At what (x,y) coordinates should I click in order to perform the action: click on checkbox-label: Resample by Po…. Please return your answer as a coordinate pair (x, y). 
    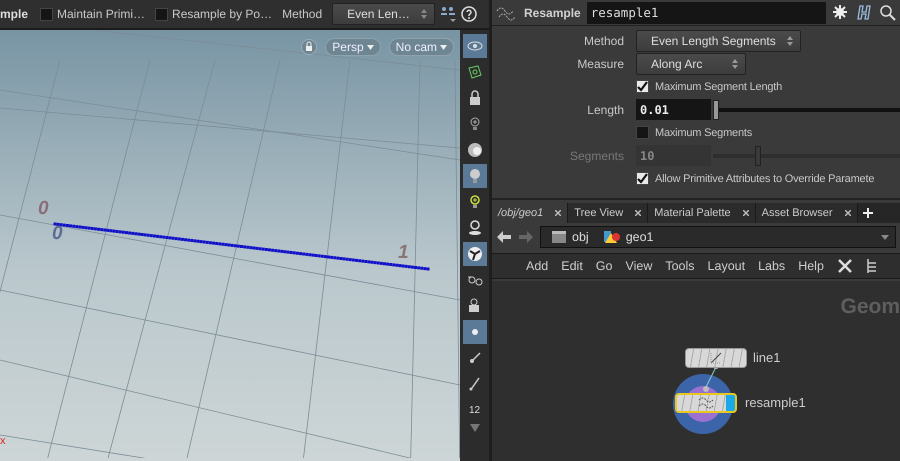
    Looking at the image, I should click on (222, 14).